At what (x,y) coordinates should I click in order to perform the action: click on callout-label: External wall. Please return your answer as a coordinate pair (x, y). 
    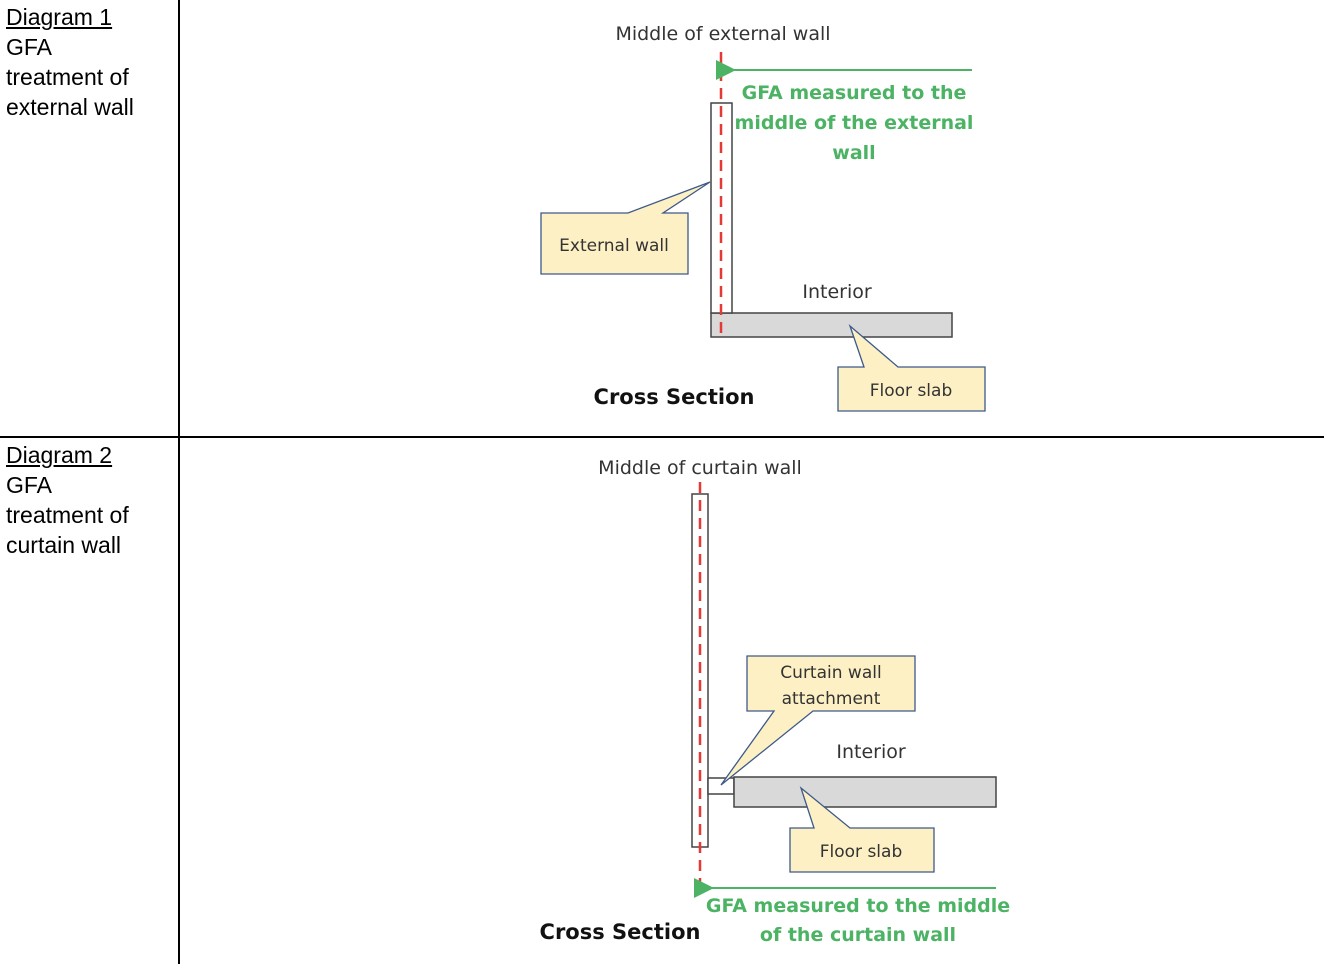
    Looking at the image, I should click on (614, 246).